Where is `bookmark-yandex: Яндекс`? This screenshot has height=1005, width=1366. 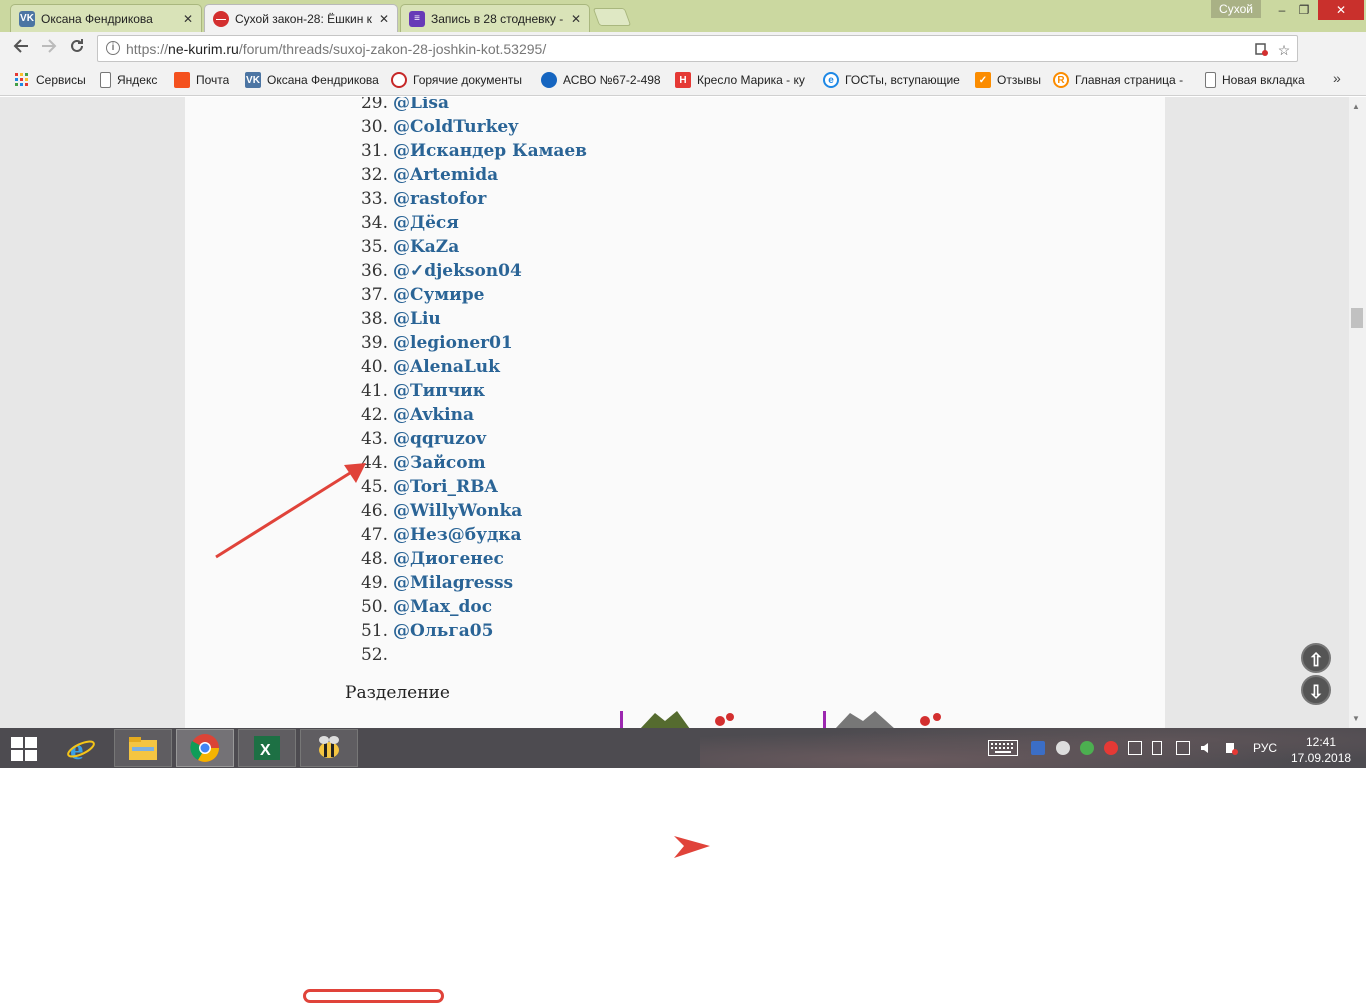
bookmark-yandex: Яндекс is located at coordinates (128, 80).